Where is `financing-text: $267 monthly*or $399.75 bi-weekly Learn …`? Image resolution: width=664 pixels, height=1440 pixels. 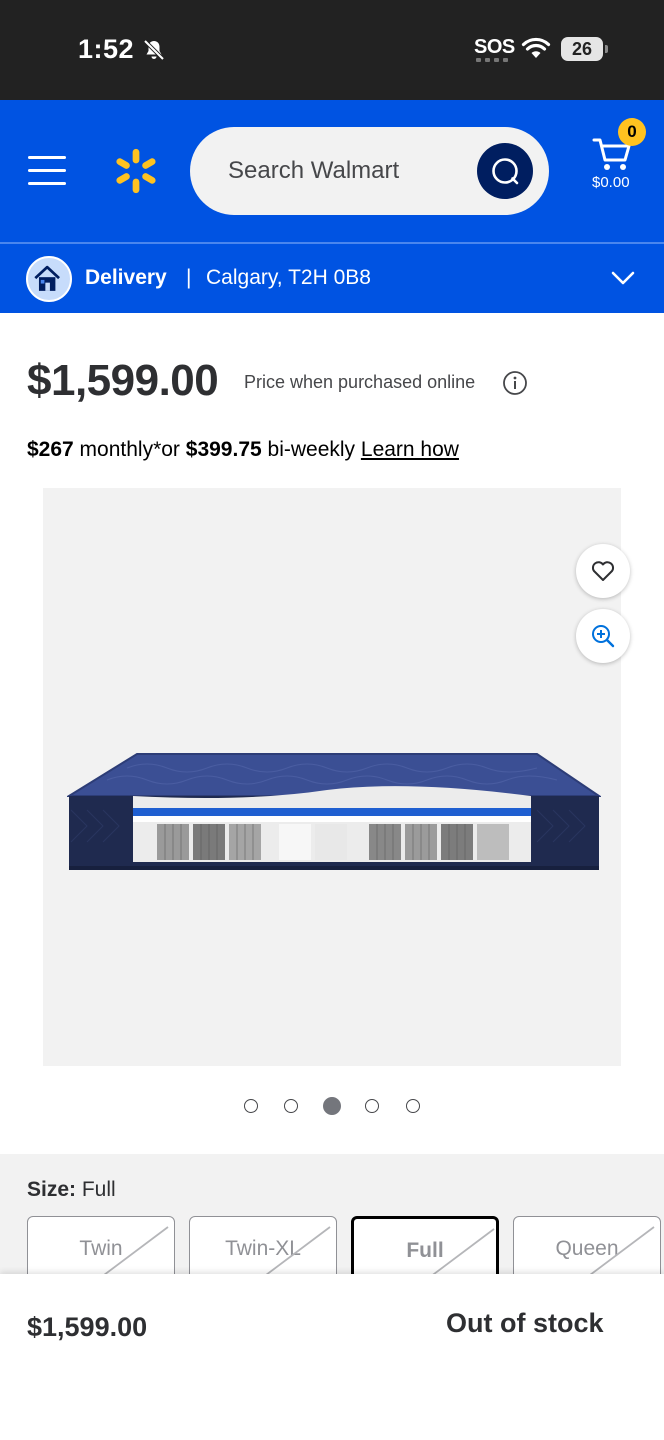 financing-text: $267 monthly*or $399.75 bi-weekly Learn … is located at coordinates (243, 450).